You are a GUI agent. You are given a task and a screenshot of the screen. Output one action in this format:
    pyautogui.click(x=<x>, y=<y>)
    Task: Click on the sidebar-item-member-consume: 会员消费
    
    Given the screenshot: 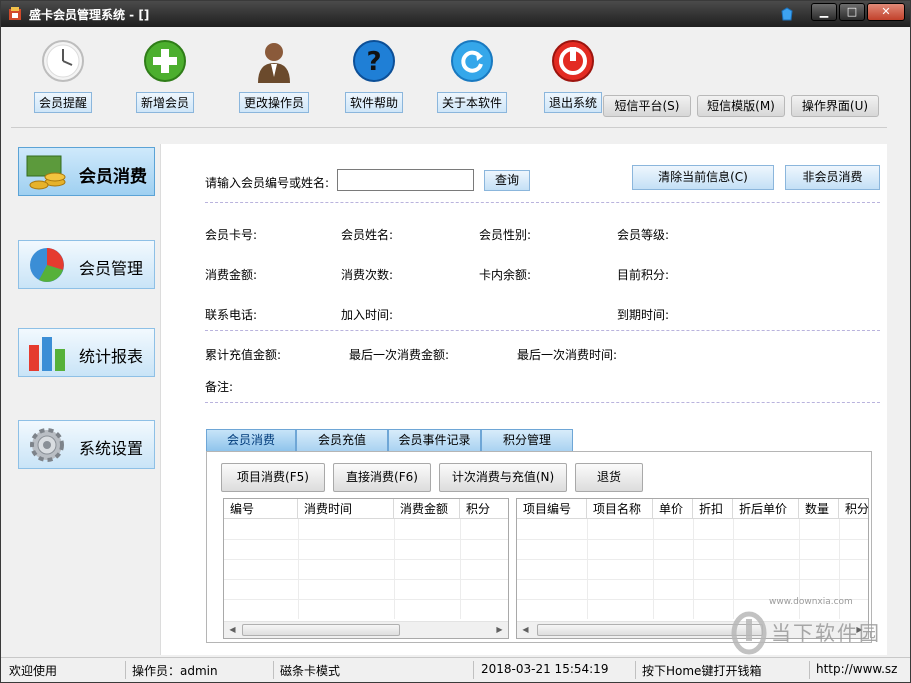 What is the action you would take?
    pyautogui.click(x=86, y=171)
    